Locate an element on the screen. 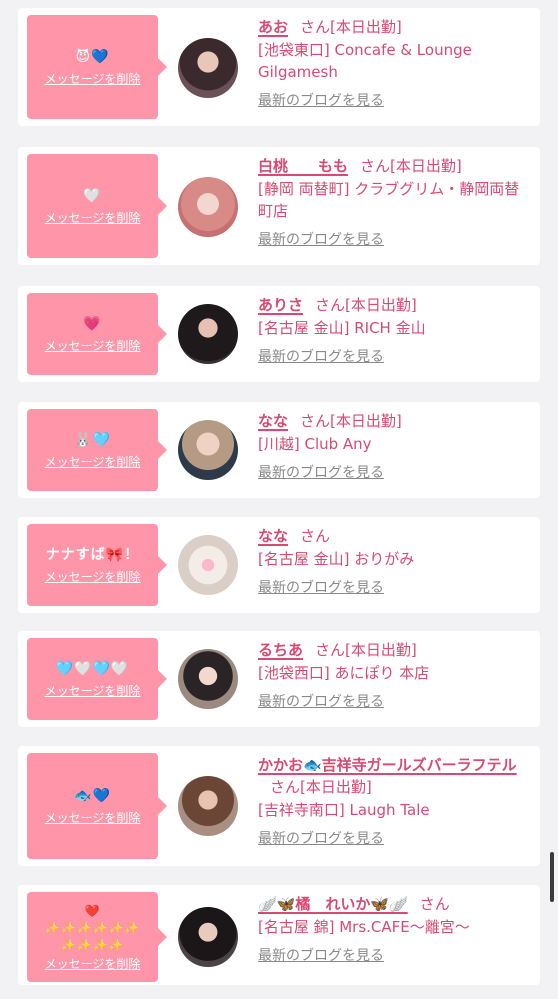 This screenshot has width=558, height=999. cast-info: ありさ さん[本日出勤] [名古屋 金山] RICH 金山 最新のブログを見る is located at coordinates (394, 330).